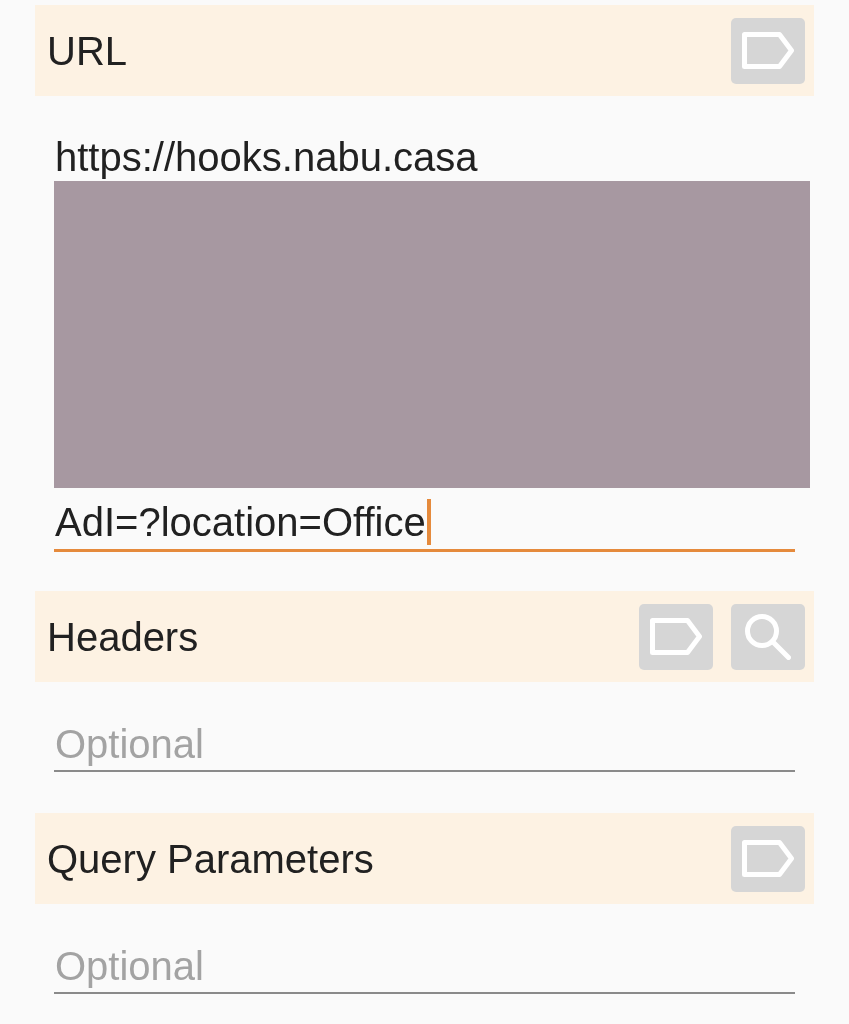 The image size is (849, 1024). I want to click on text-cursor, so click(428, 522).